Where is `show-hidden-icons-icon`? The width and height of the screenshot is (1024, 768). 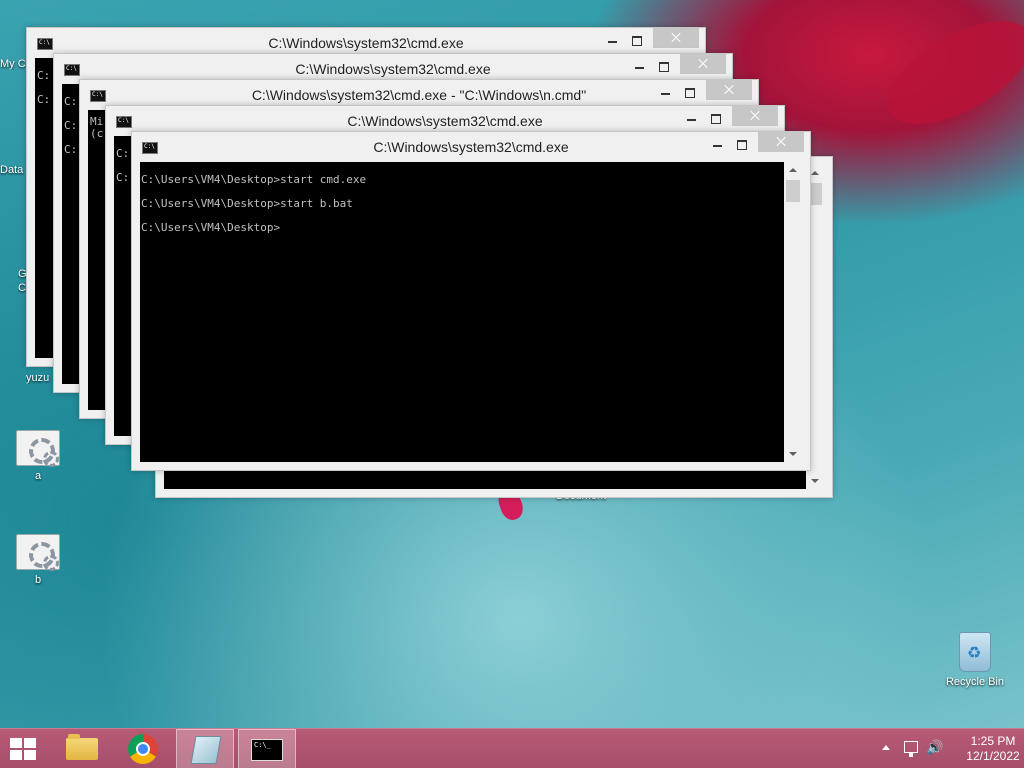 show-hidden-icons-icon is located at coordinates (886, 747).